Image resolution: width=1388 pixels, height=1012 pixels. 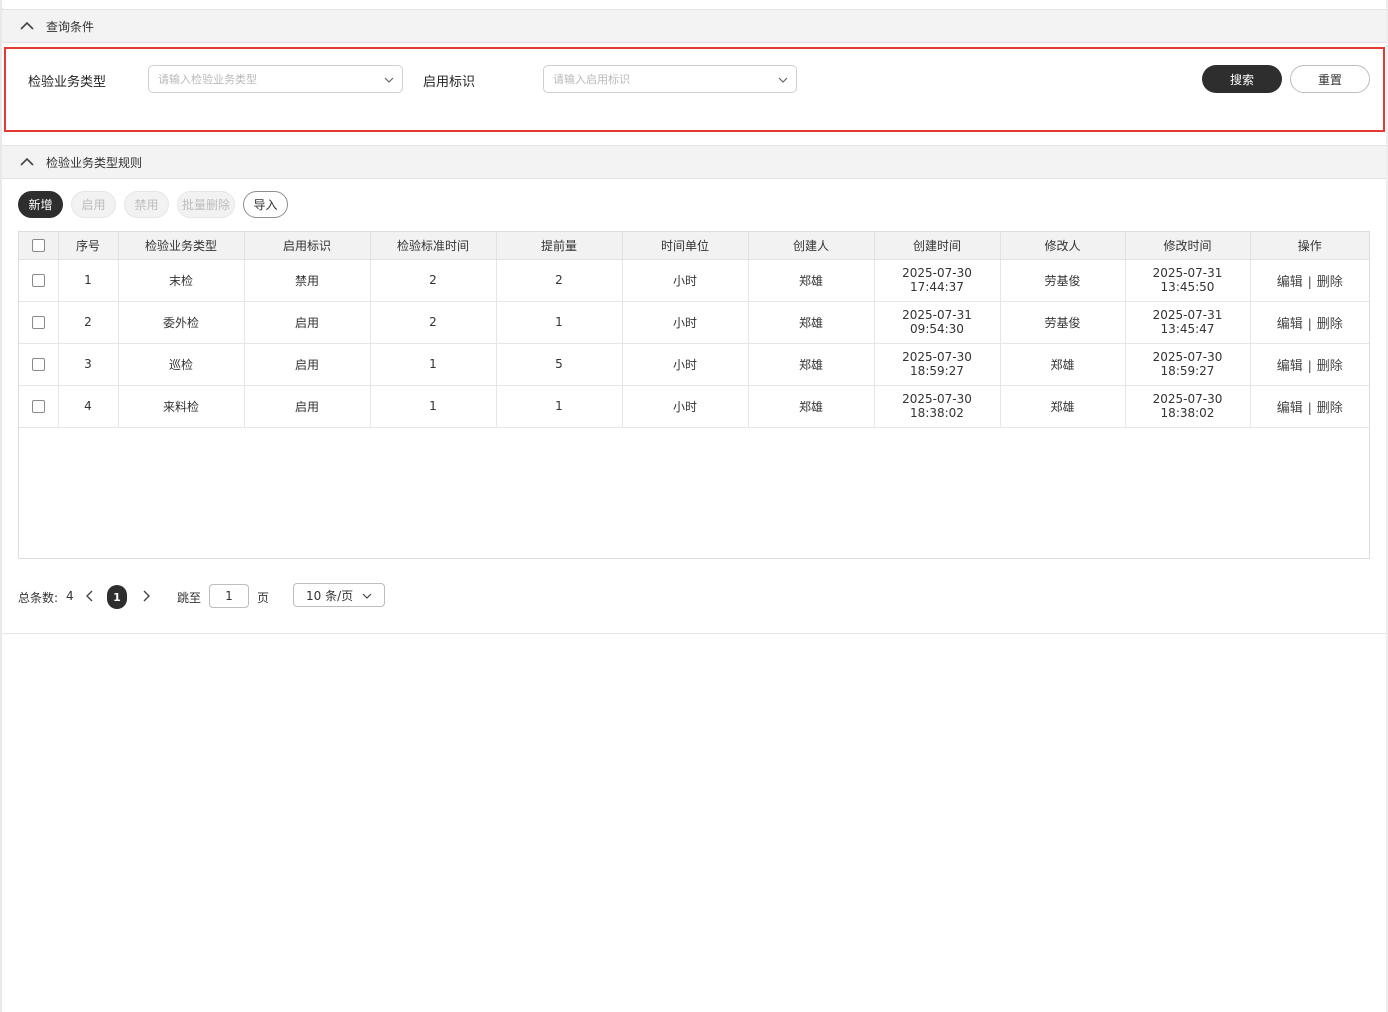 I want to click on select-all-cell, so click(x=39, y=246).